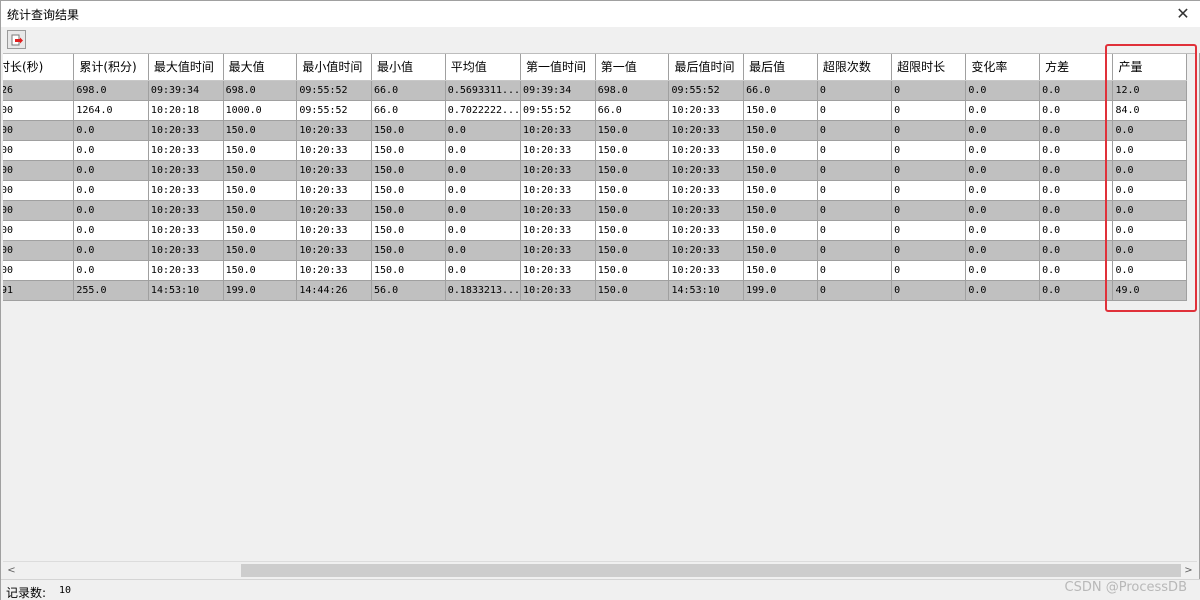  What do you see at coordinates (1183, 14) in the screenshot?
I see `close-button: ✕` at bounding box center [1183, 14].